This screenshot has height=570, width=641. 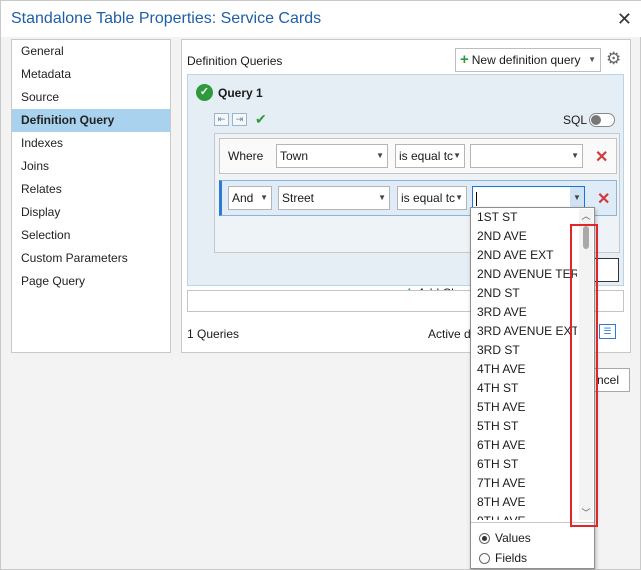 What do you see at coordinates (596, 120) in the screenshot?
I see `toggle-knob` at bounding box center [596, 120].